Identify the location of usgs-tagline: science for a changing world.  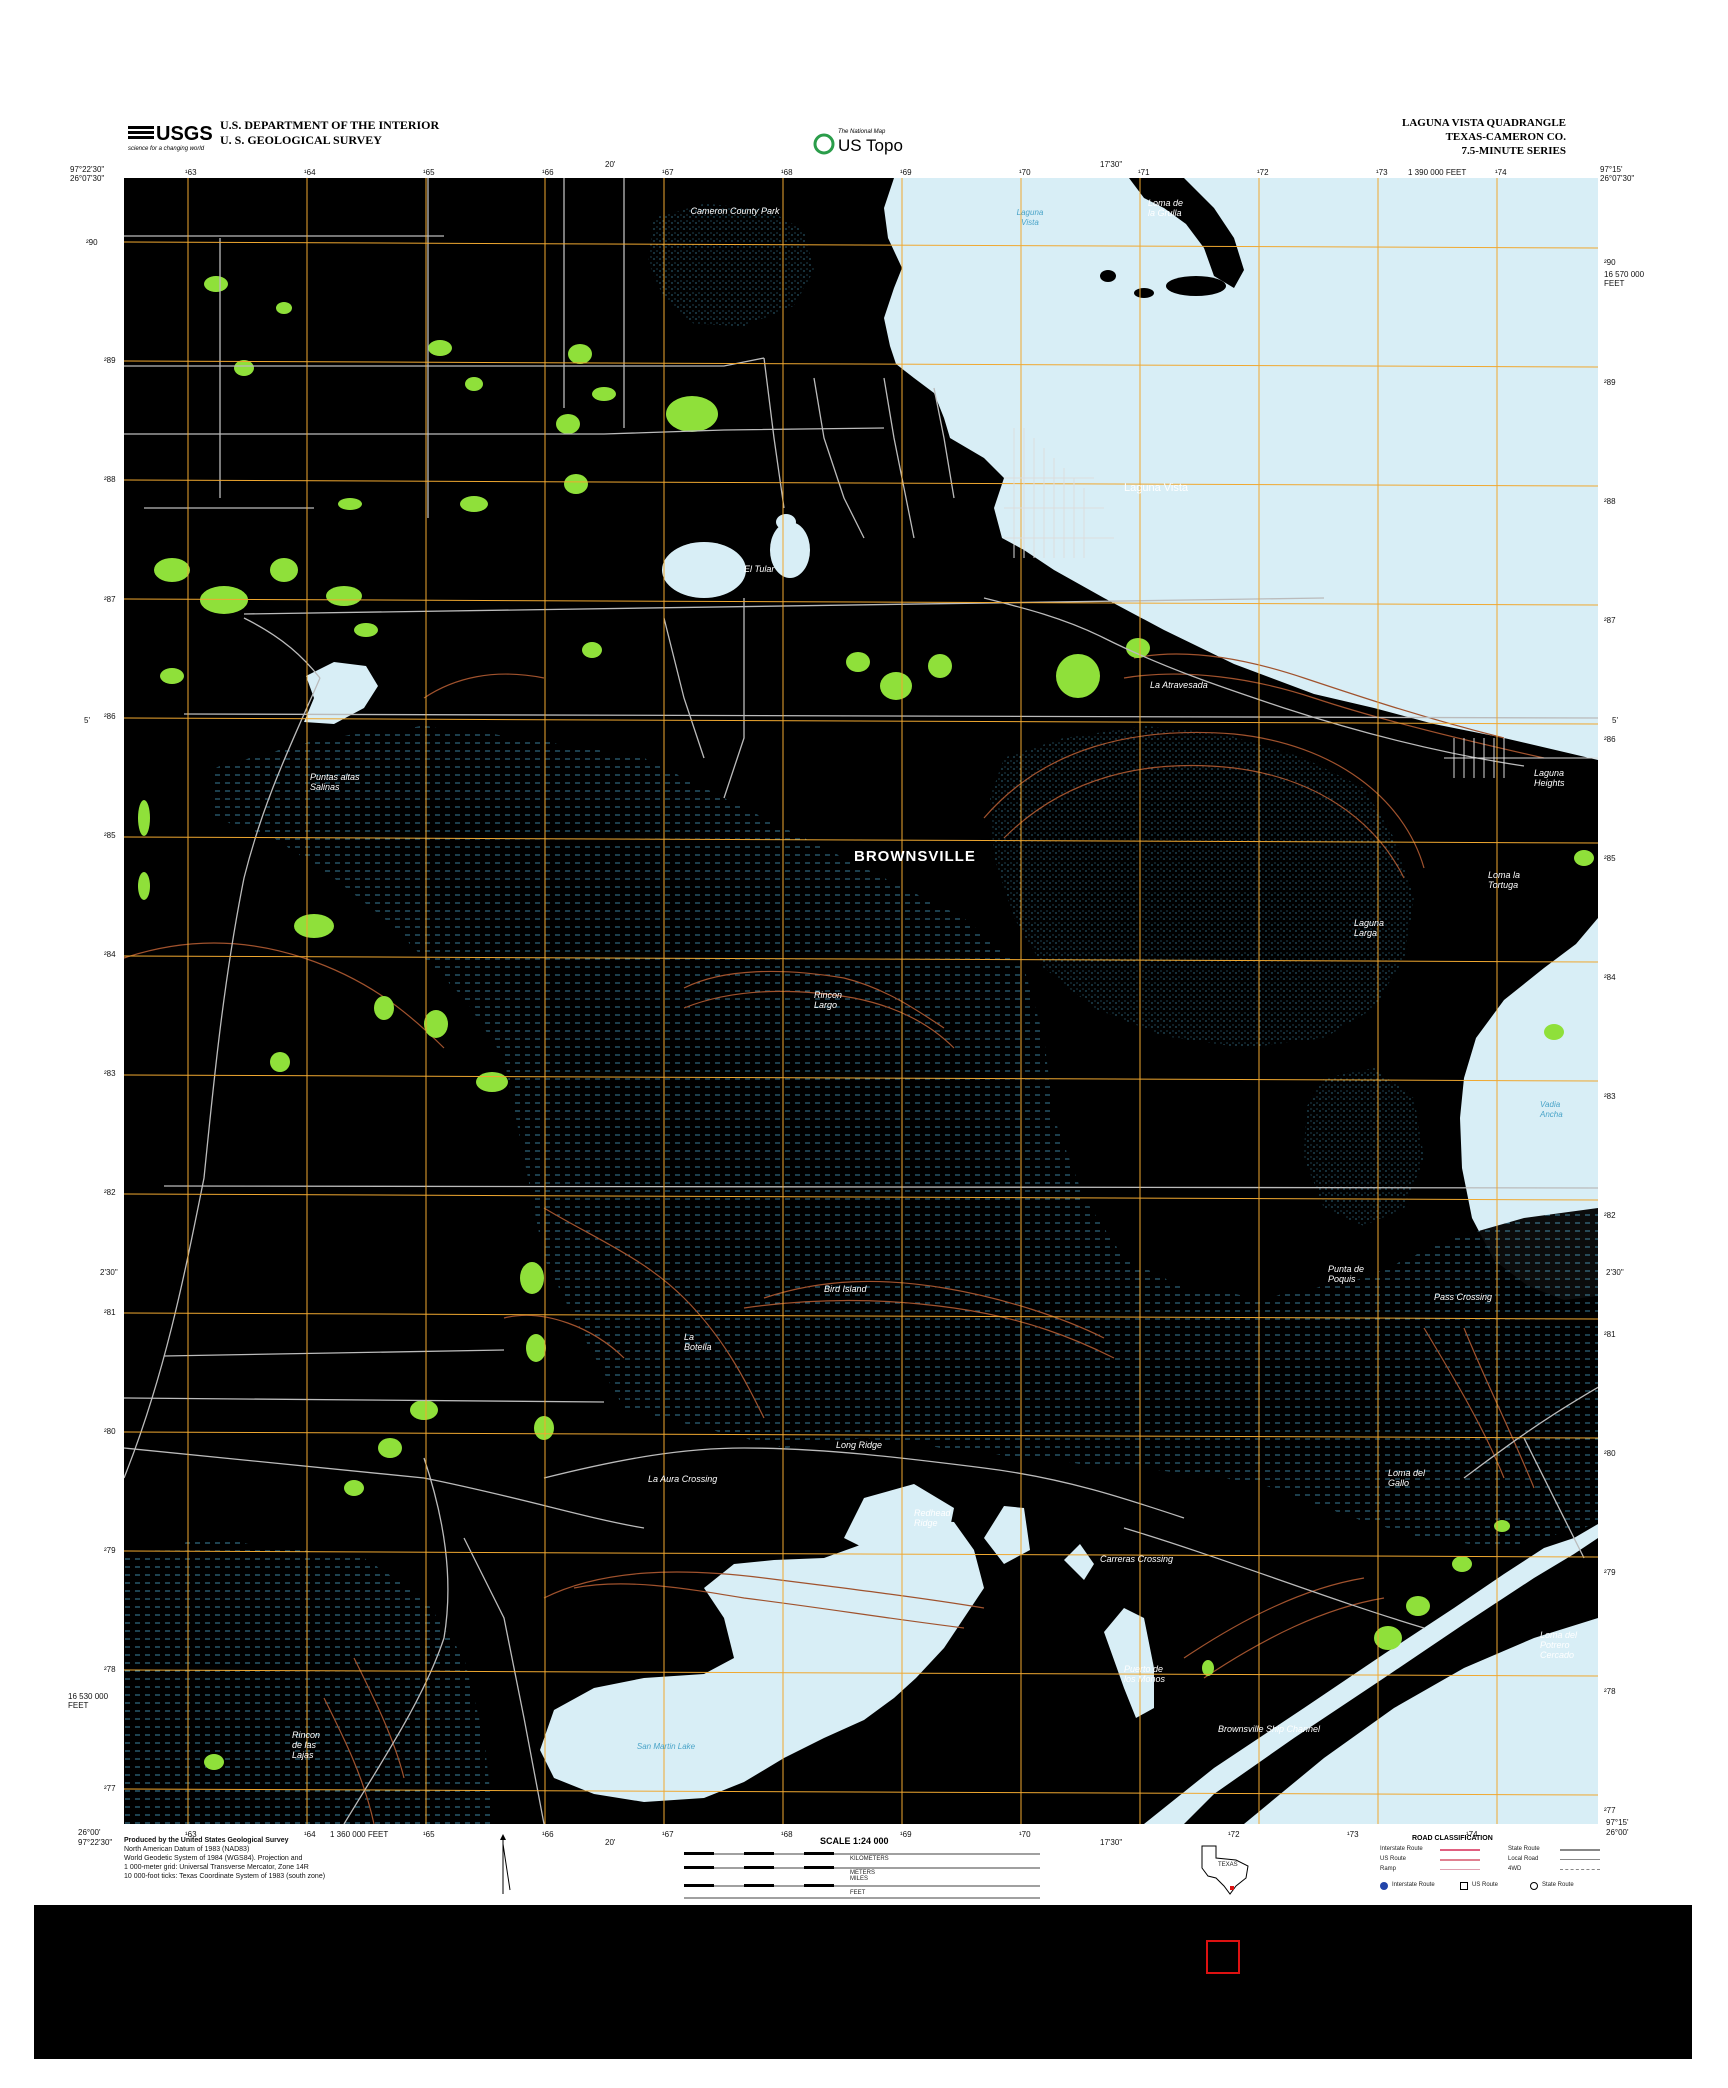
(166, 149).